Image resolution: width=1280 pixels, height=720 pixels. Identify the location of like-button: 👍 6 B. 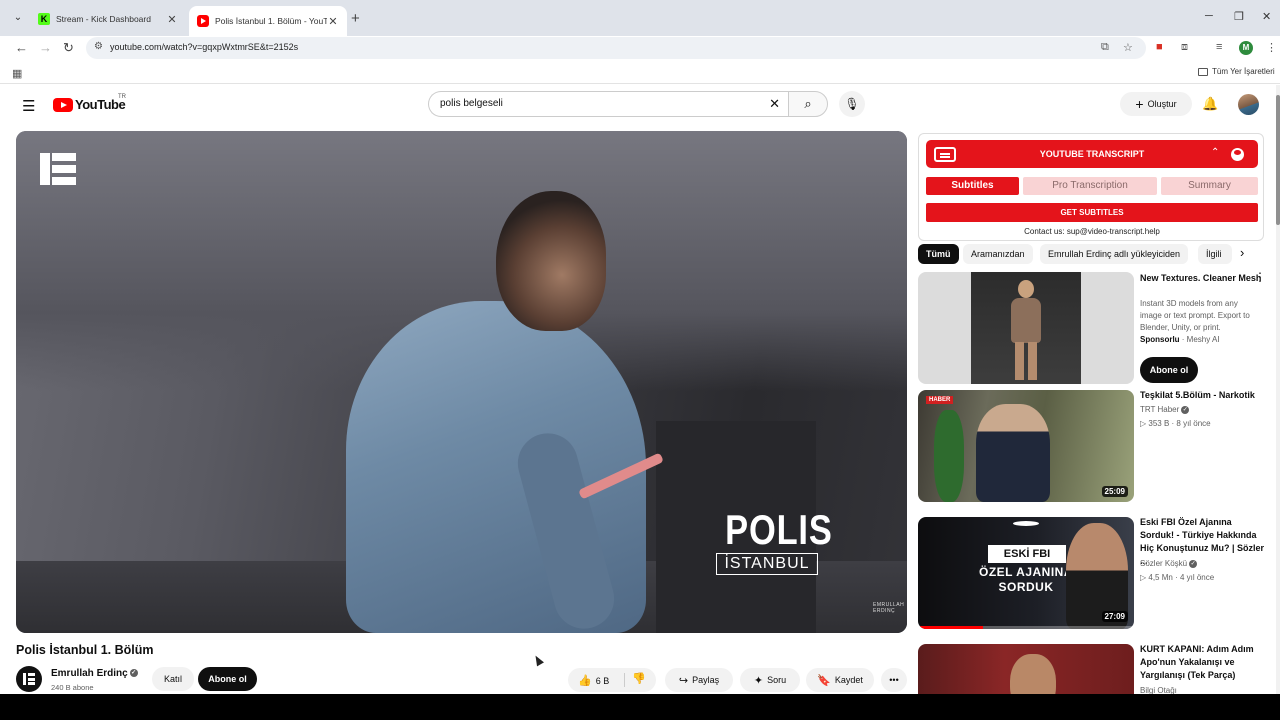
(593, 680).